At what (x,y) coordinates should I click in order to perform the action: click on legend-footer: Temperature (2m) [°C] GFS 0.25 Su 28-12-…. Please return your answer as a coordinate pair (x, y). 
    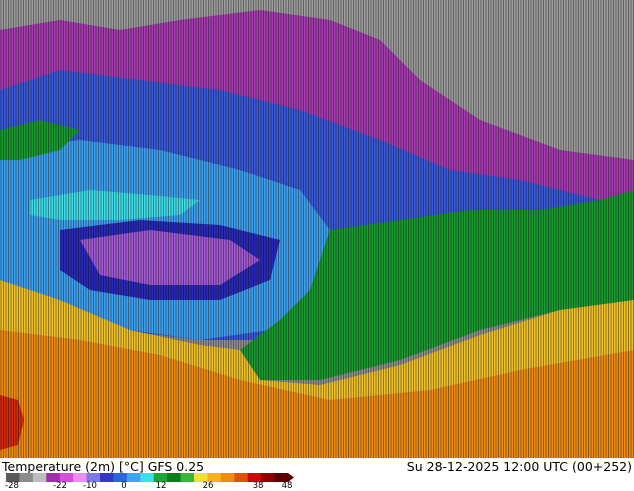
    Looking at the image, I should click on (317, 474).